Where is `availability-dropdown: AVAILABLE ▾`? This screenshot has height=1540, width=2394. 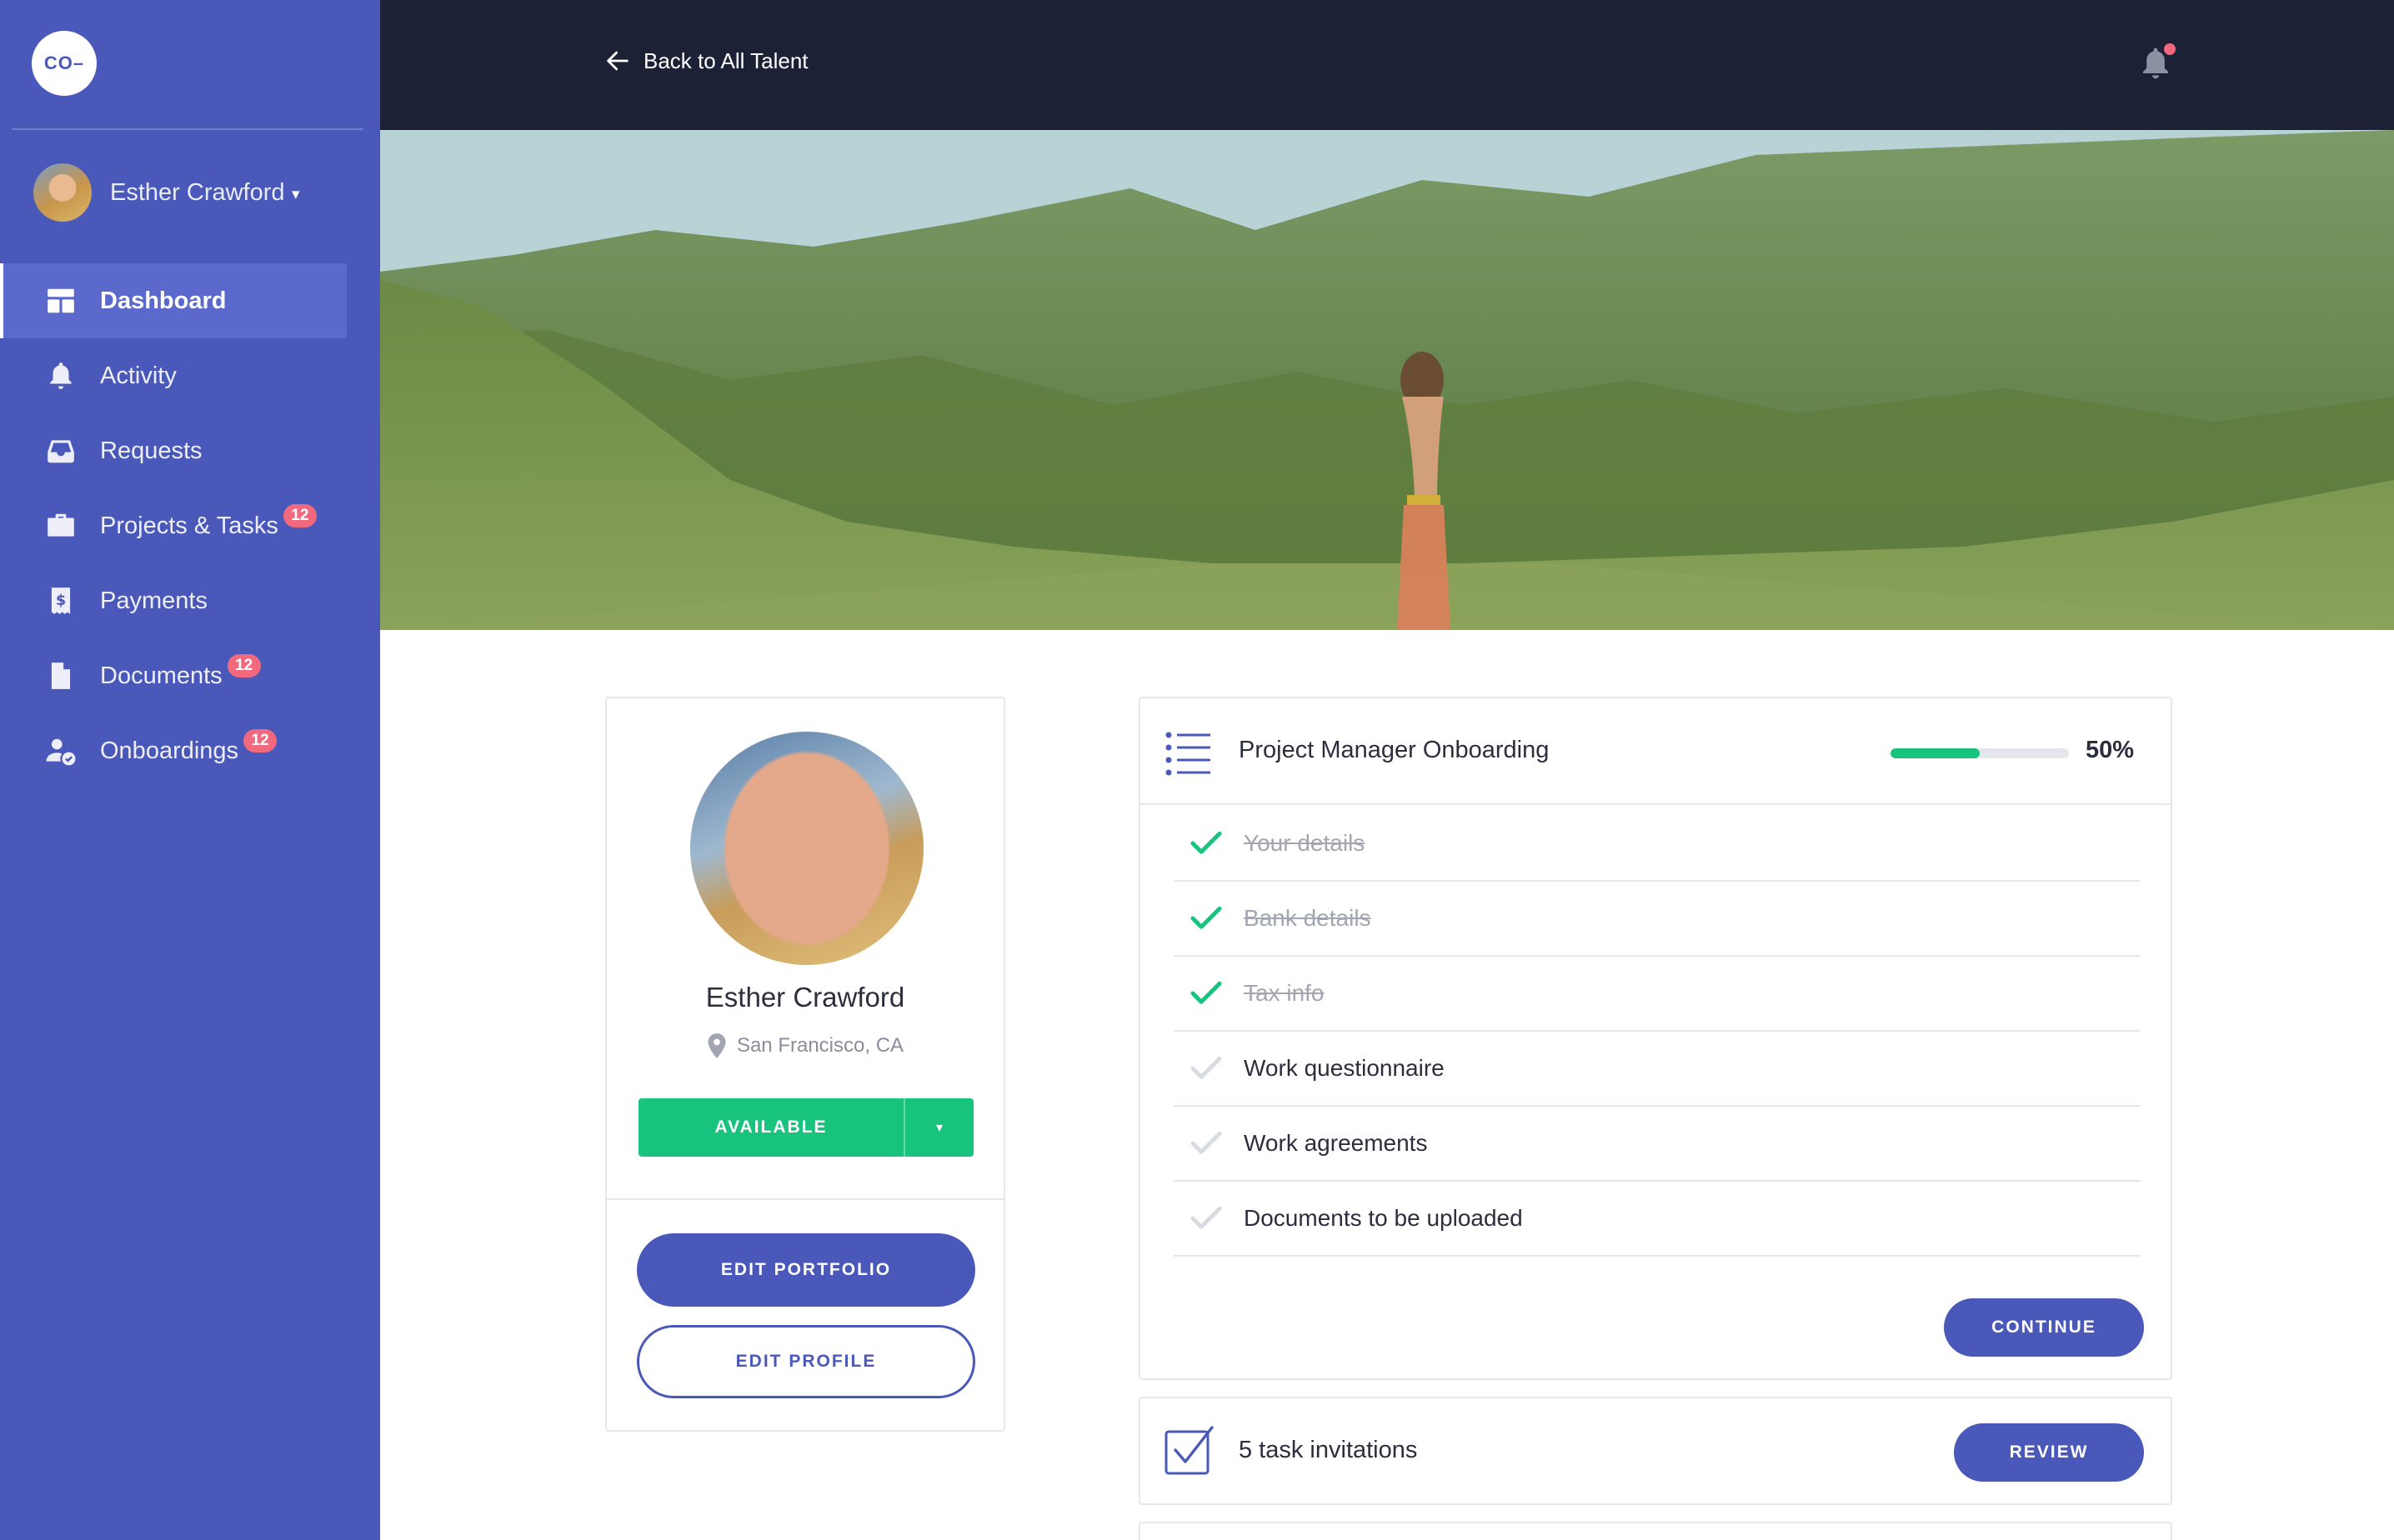 availability-dropdown: AVAILABLE ▾ is located at coordinates (806, 1127).